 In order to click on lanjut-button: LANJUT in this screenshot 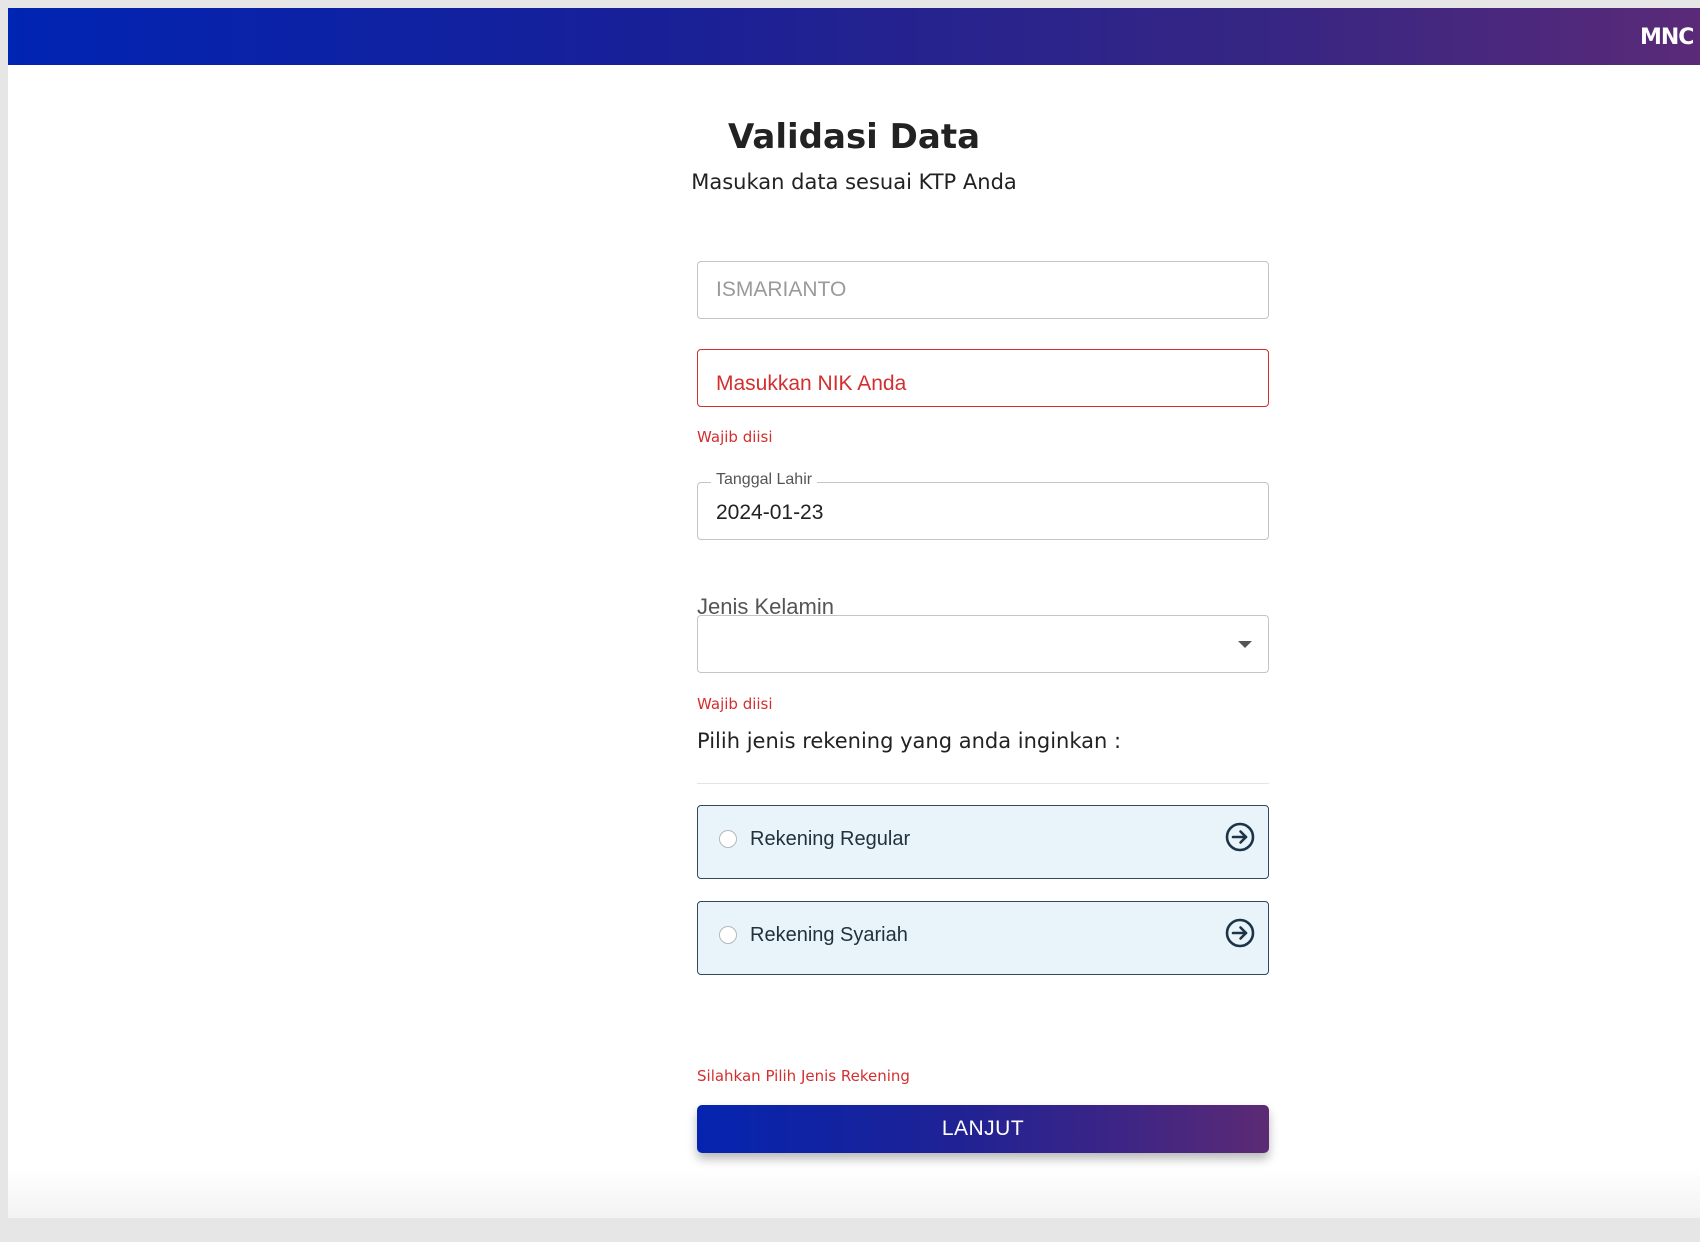, I will do `click(983, 1129)`.